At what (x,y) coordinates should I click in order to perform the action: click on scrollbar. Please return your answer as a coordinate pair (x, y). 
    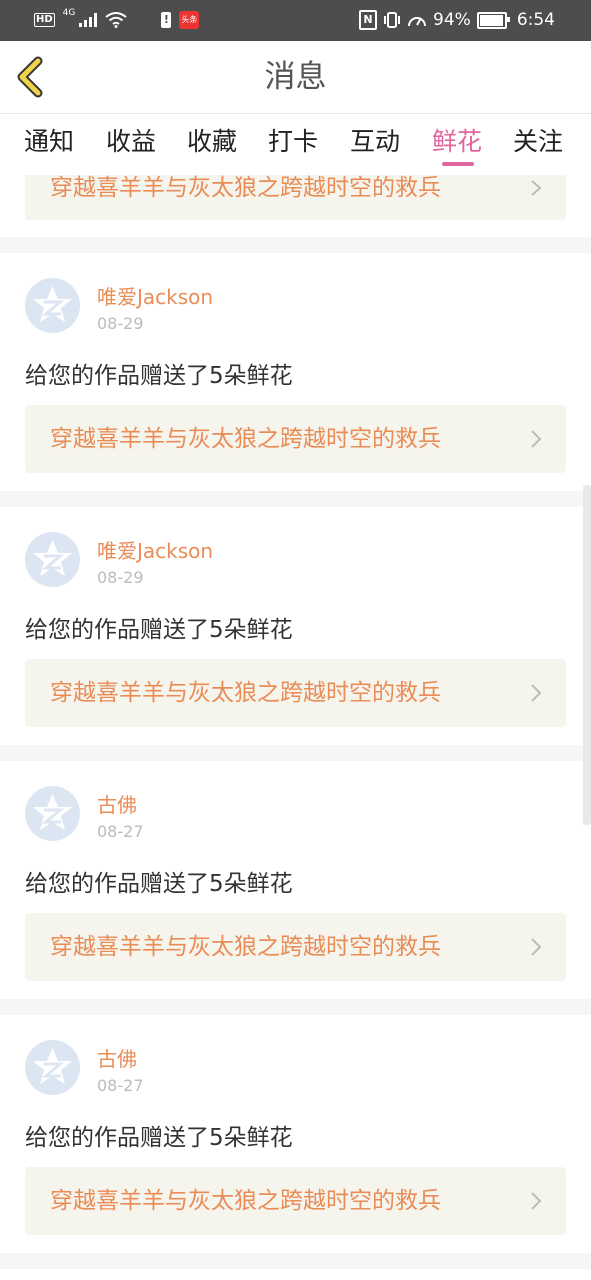
    Looking at the image, I should click on (587, 655).